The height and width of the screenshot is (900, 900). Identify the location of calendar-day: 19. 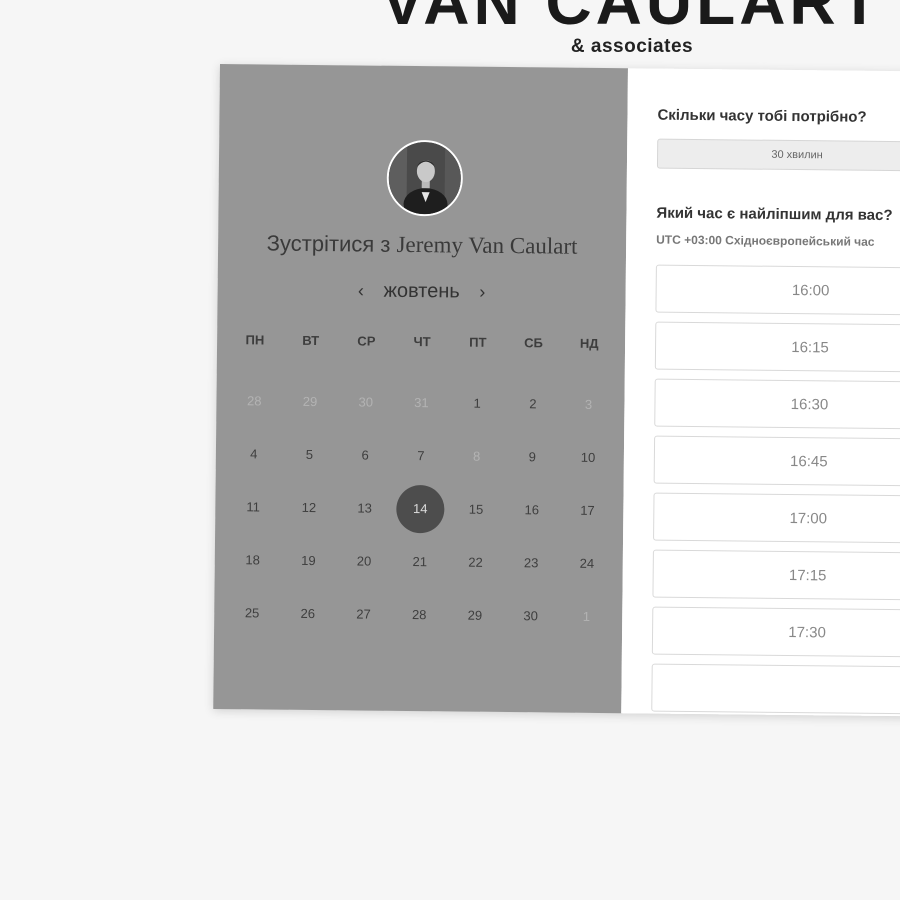
(308, 561).